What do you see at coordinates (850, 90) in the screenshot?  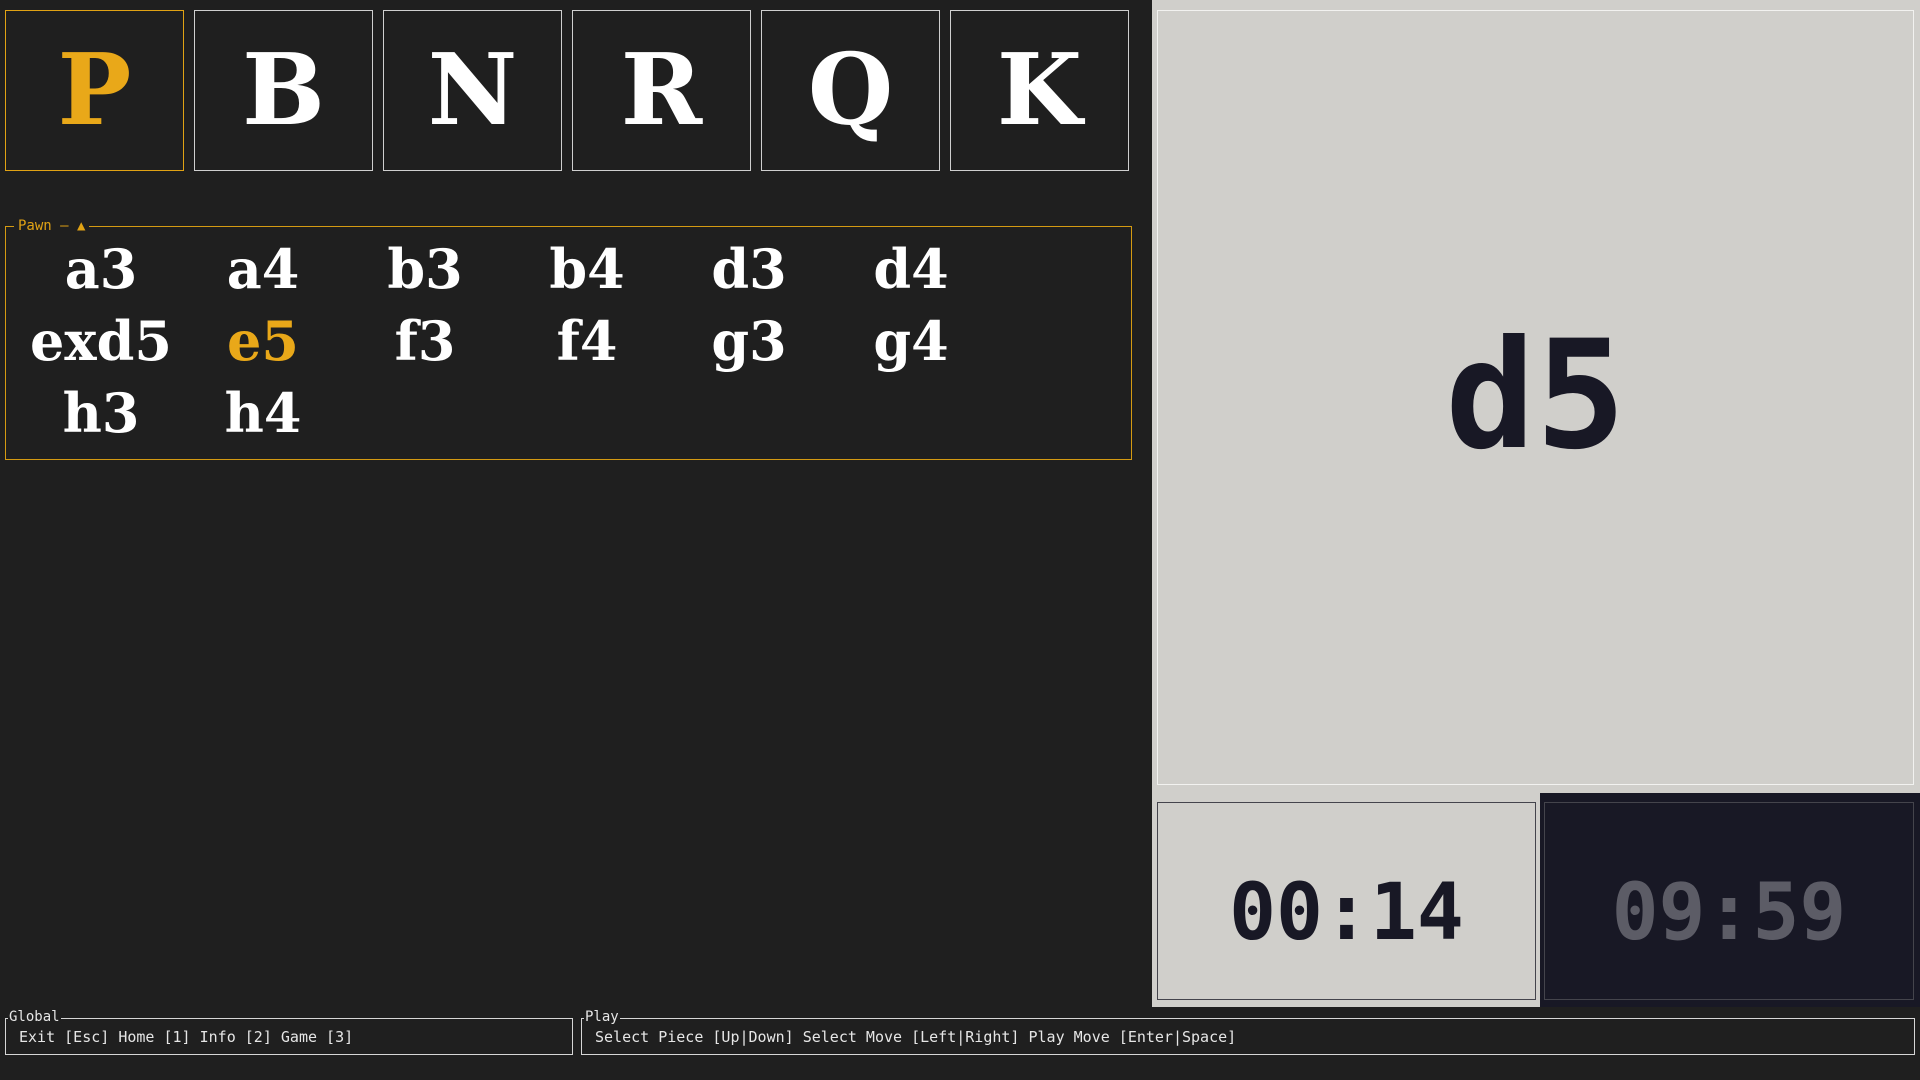 I see `piece-queen-button: Q` at bounding box center [850, 90].